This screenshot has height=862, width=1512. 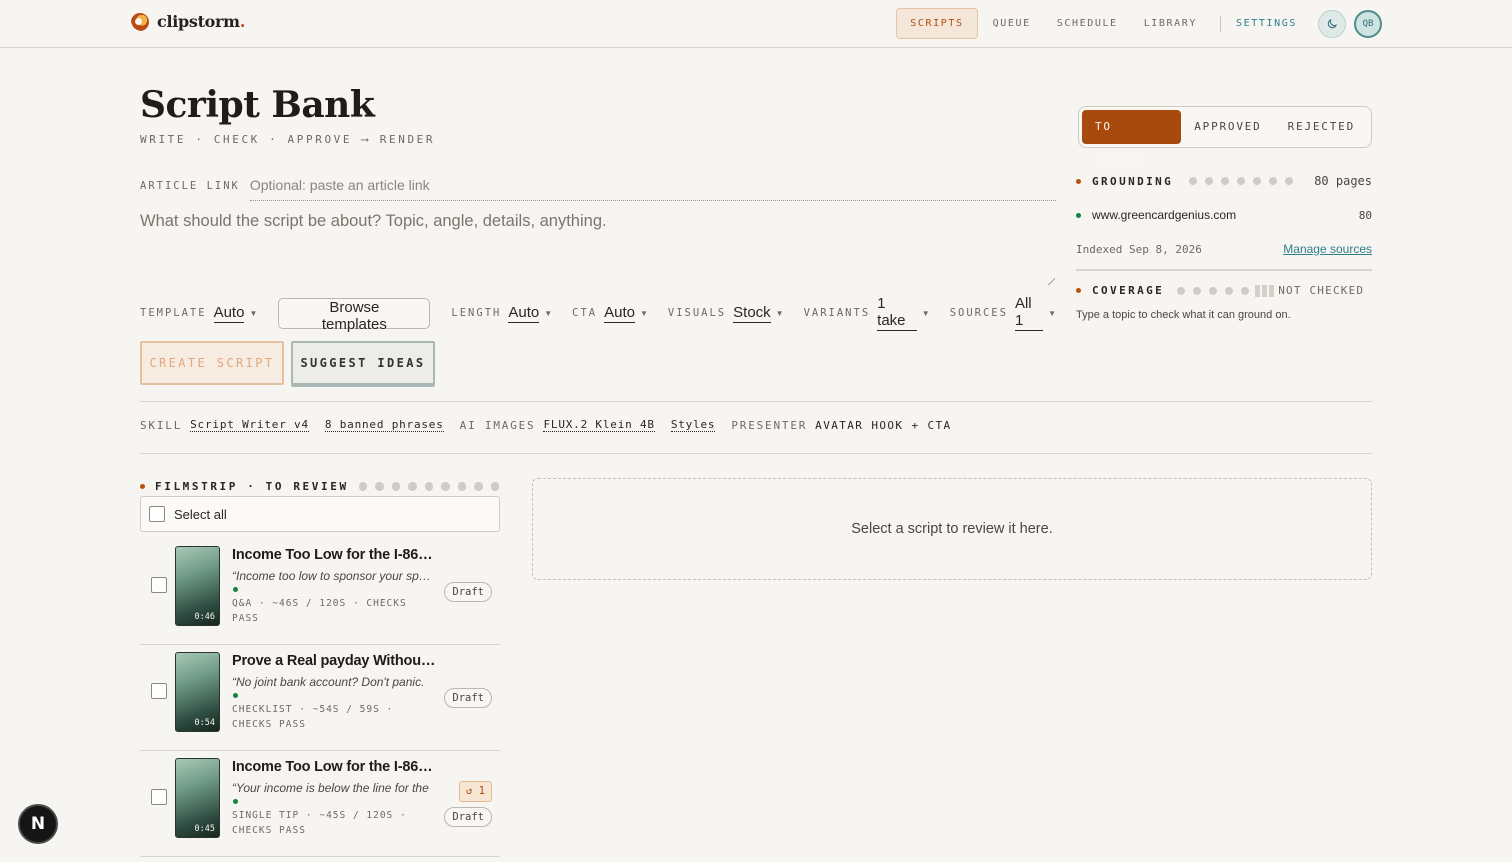 What do you see at coordinates (1327, 249) in the screenshot?
I see `manage-sources-link: Manage sources` at bounding box center [1327, 249].